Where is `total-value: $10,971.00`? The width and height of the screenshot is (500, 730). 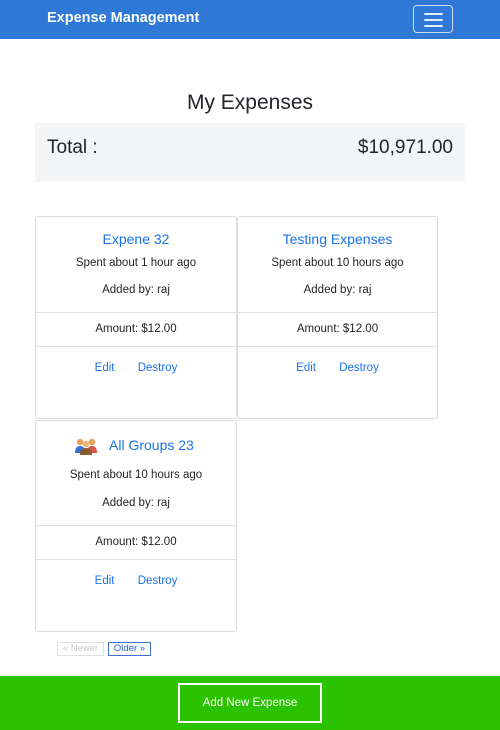 total-value: $10,971.00 is located at coordinates (405, 147).